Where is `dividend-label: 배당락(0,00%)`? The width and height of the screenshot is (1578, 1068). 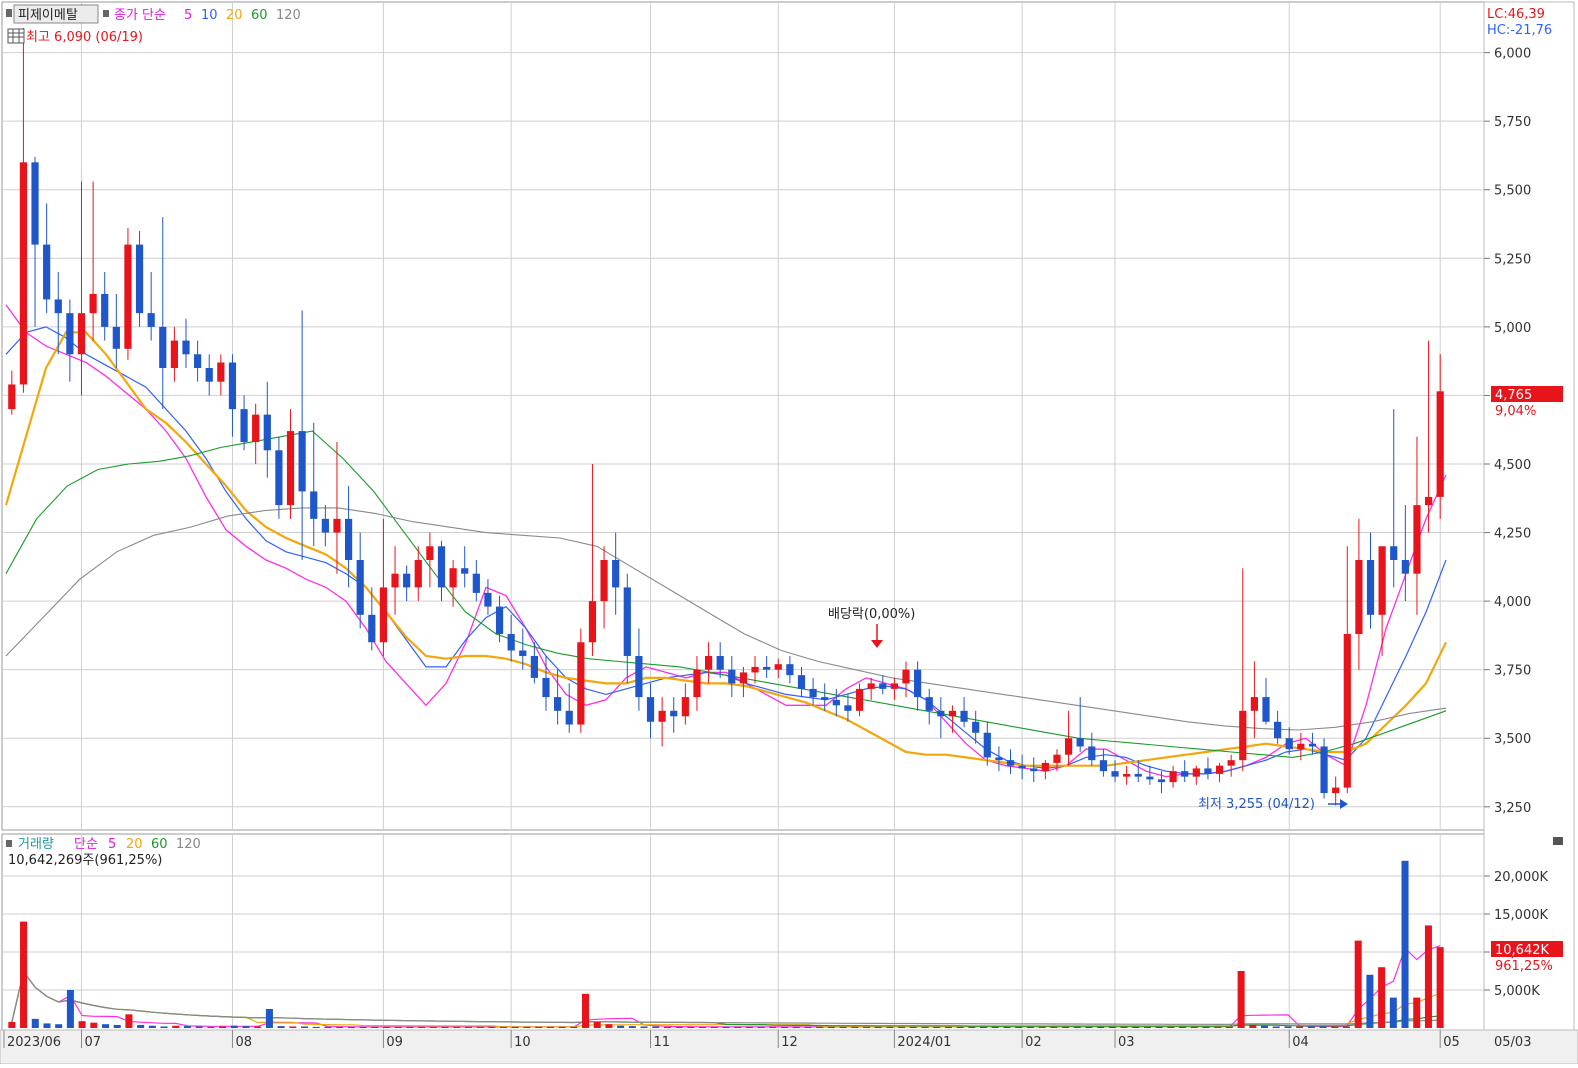 dividend-label: 배당락(0,00%) is located at coordinates (871, 614).